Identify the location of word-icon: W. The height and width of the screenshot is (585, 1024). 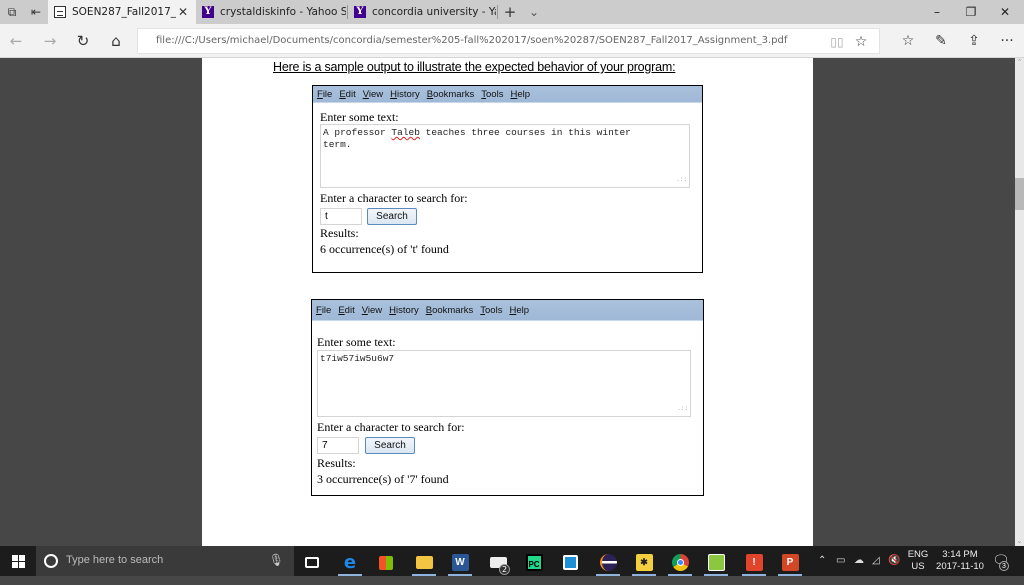
(460, 562).